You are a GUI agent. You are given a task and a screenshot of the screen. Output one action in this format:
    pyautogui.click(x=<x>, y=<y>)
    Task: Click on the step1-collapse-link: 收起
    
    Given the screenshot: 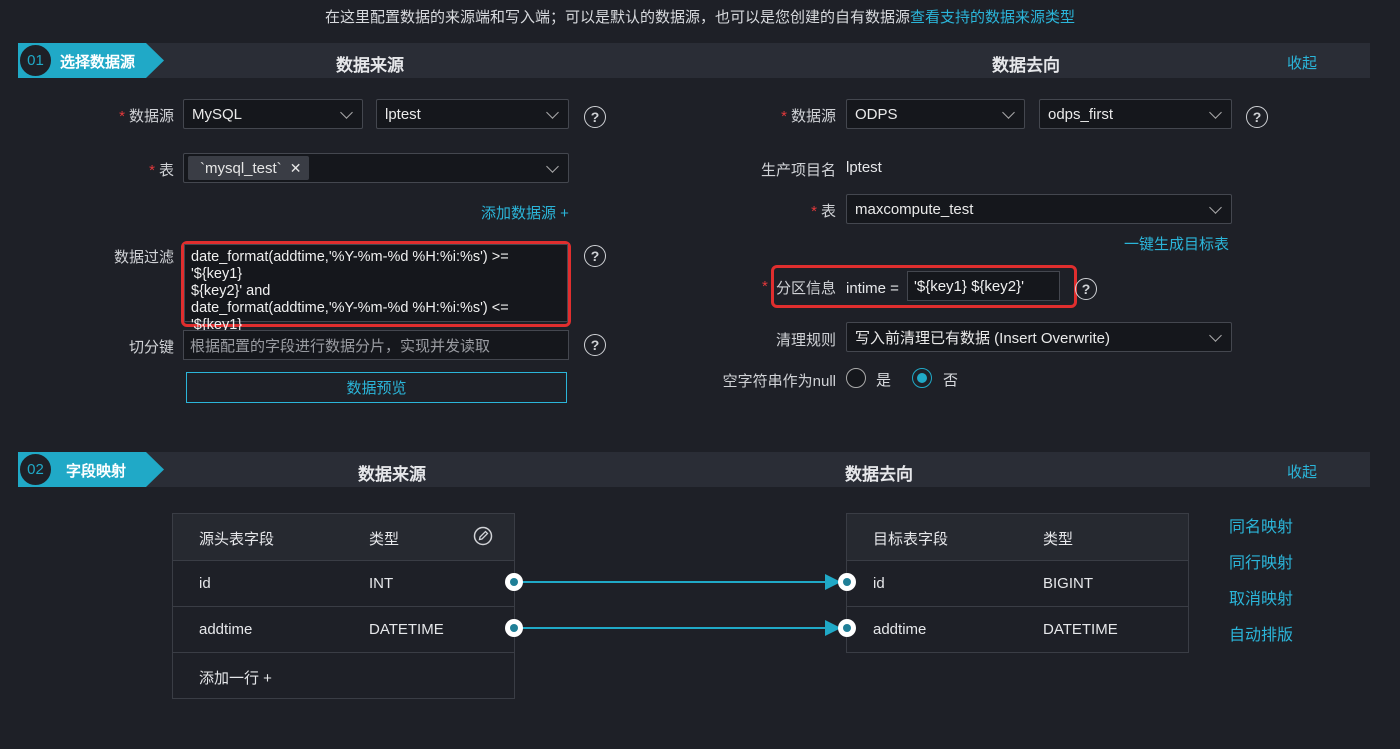 What is the action you would take?
    pyautogui.click(x=1302, y=62)
    